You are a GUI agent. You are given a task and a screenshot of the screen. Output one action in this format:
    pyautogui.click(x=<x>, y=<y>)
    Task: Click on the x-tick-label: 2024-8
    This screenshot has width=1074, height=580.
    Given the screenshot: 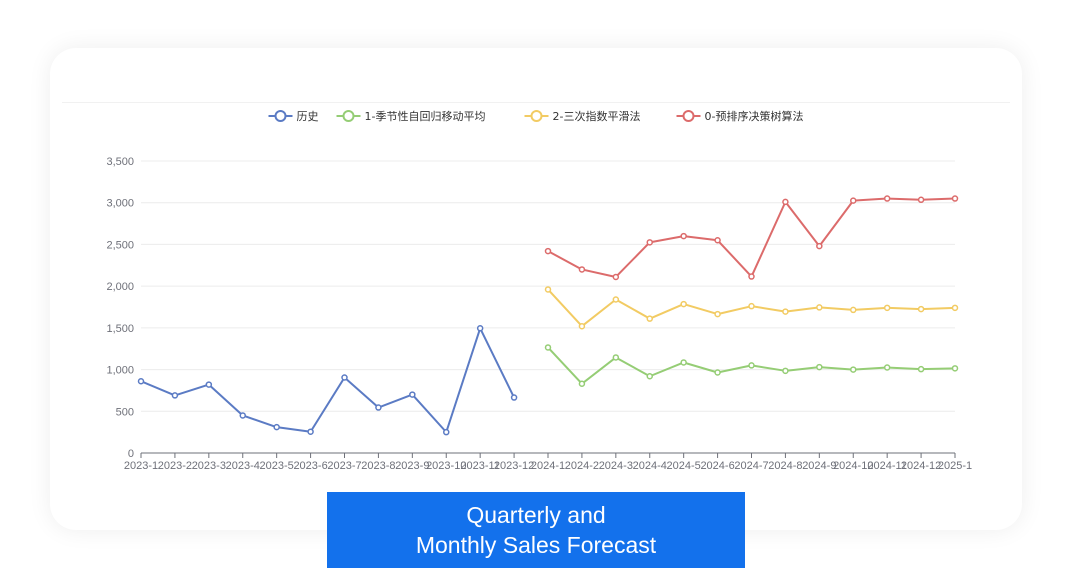 What is the action you would take?
    pyautogui.click(x=785, y=466)
    